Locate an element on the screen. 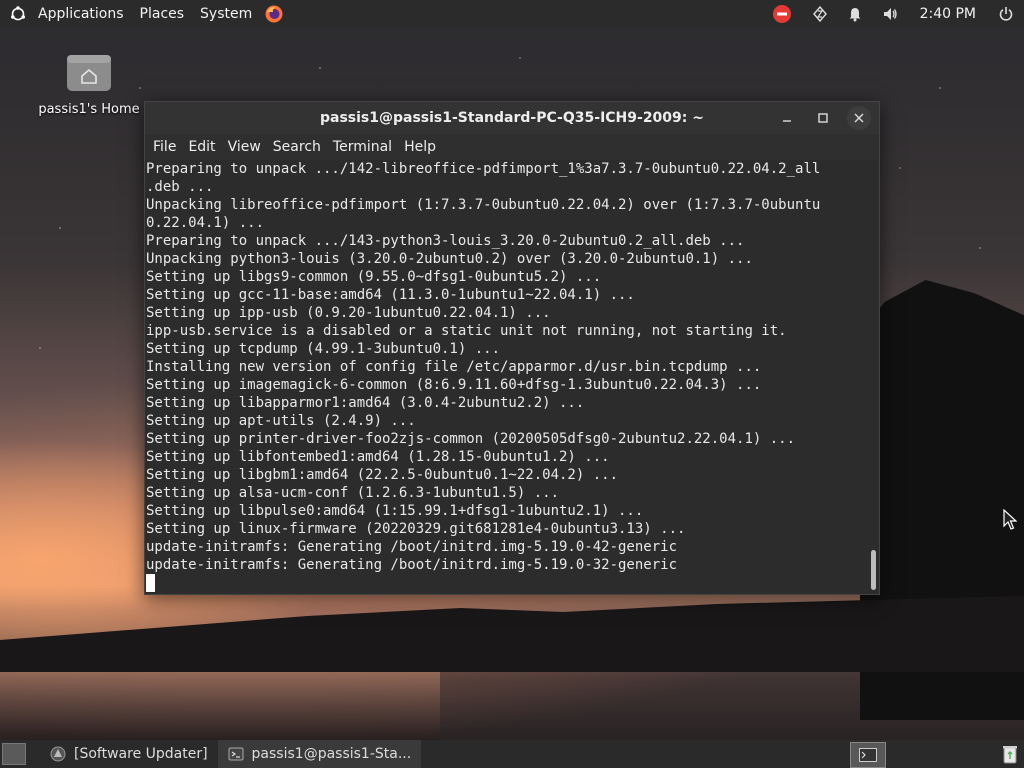 The height and width of the screenshot is (768, 1024). maximize-icon is located at coordinates (823, 118).